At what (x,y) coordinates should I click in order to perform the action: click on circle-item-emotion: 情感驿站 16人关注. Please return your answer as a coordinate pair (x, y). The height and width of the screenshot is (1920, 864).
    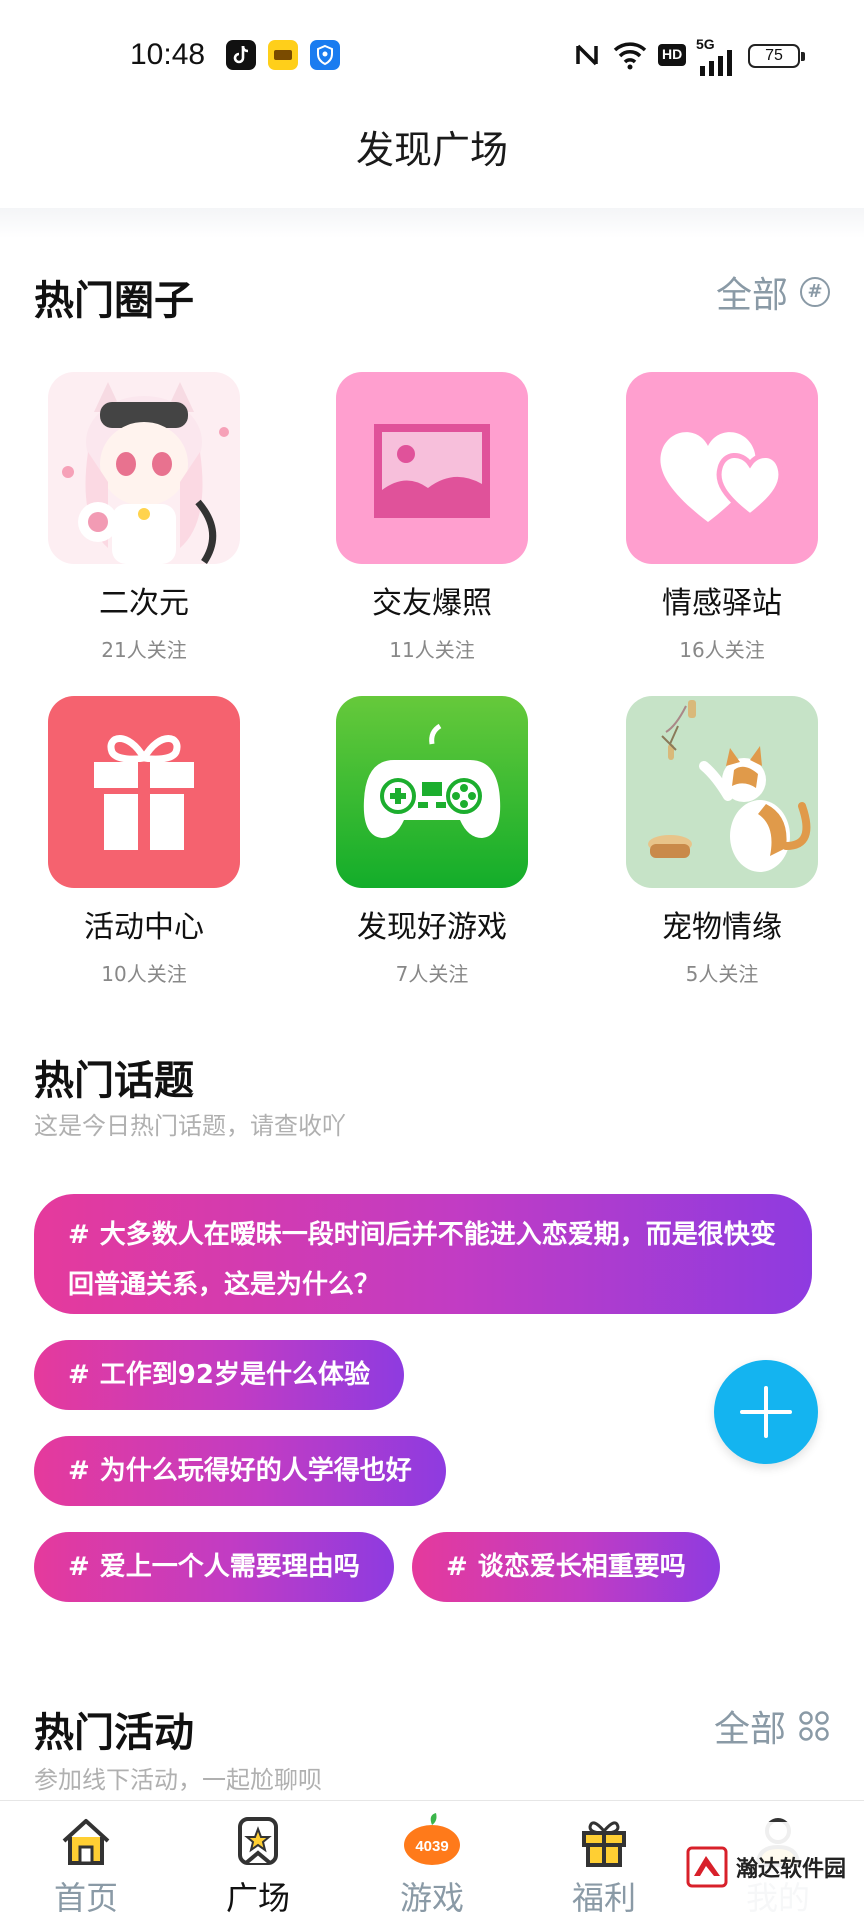
    Looking at the image, I should click on (722, 517).